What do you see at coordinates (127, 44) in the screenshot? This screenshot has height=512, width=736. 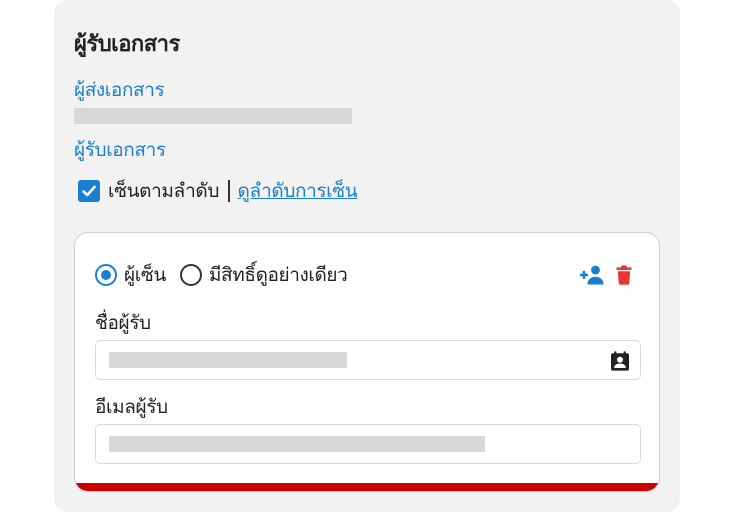 I see `panel-title: ผู้รับเอกสาร` at bounding box center [127, 44].